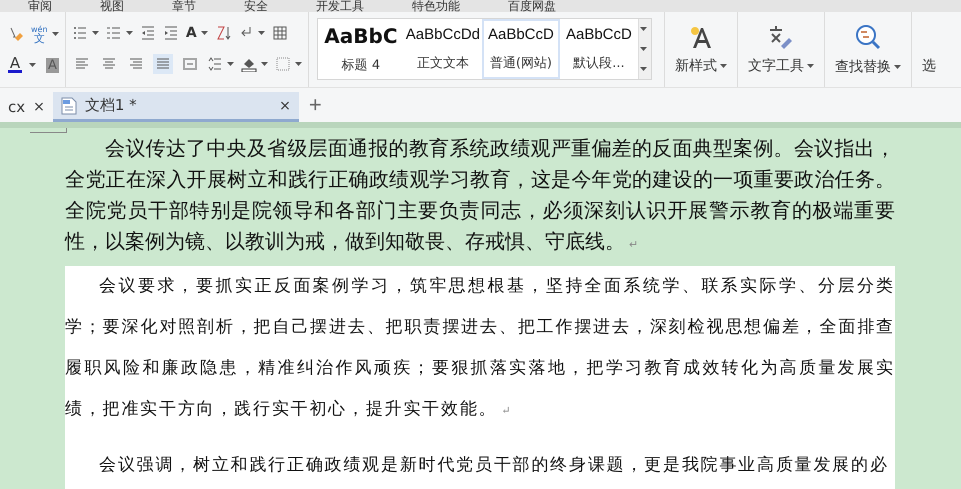 This screenshot has height=489, width=961. Describe the element at coordinates (256, 6) in the screenshot. I see `menu-item: 安全` at that location.